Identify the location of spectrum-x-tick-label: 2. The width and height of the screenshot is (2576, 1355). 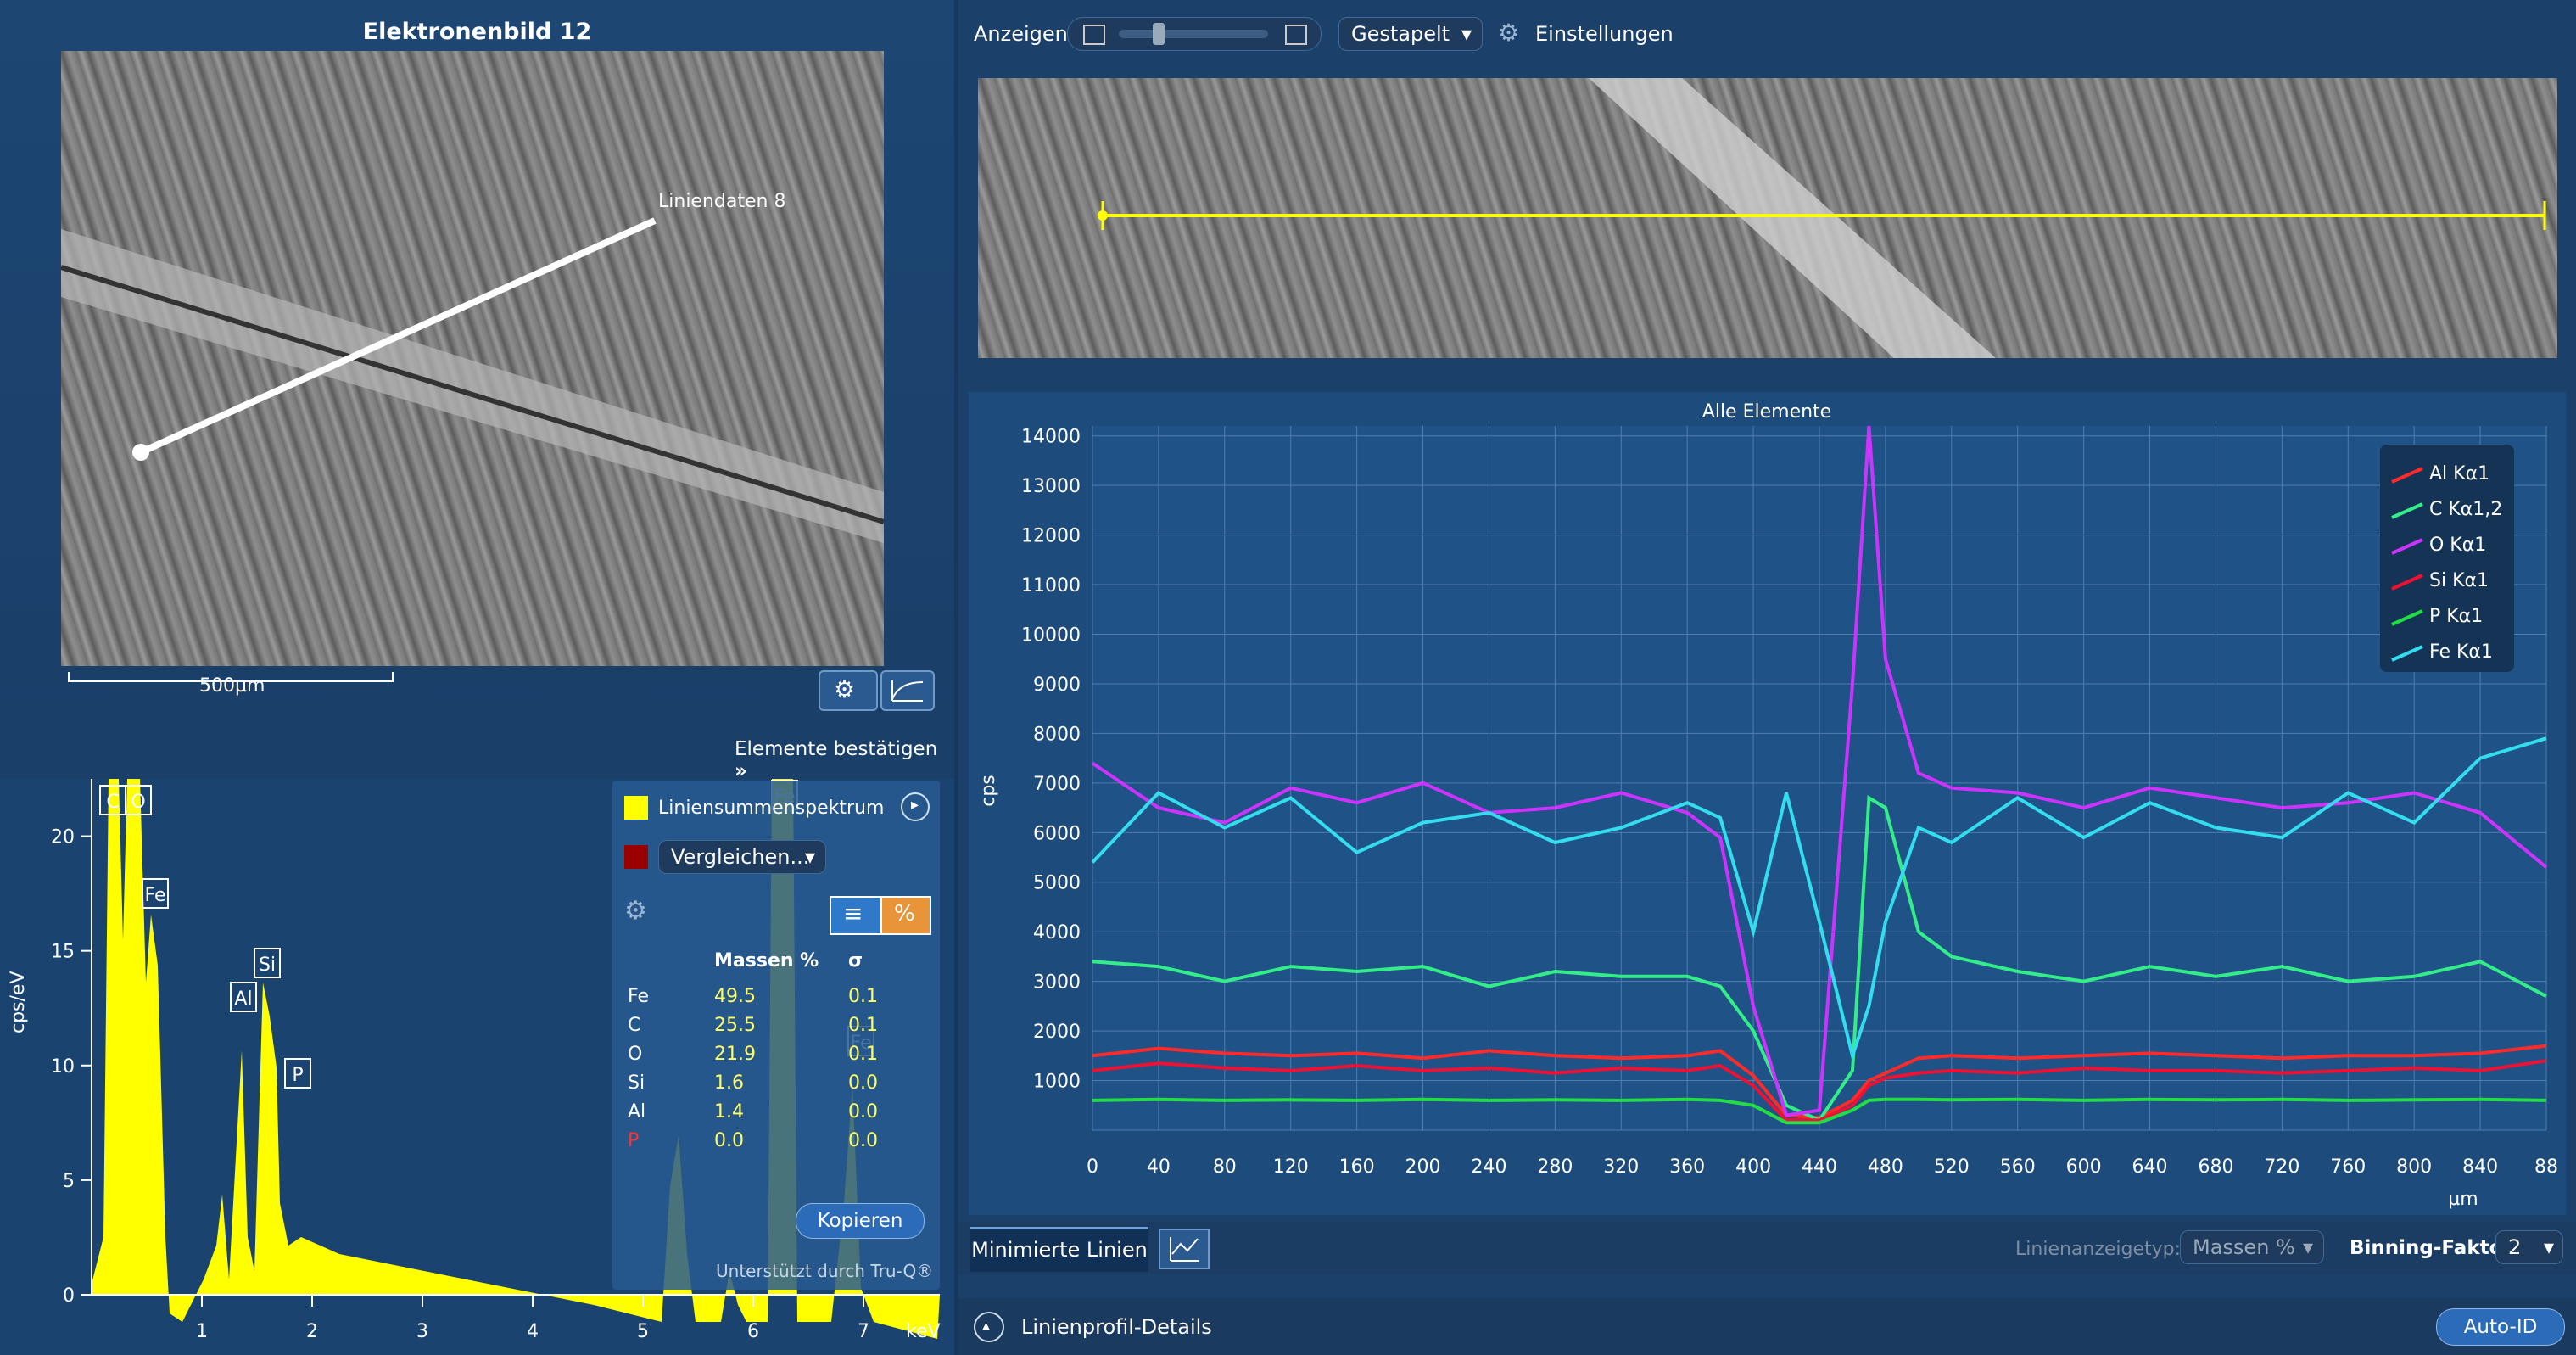
(312, 1331).